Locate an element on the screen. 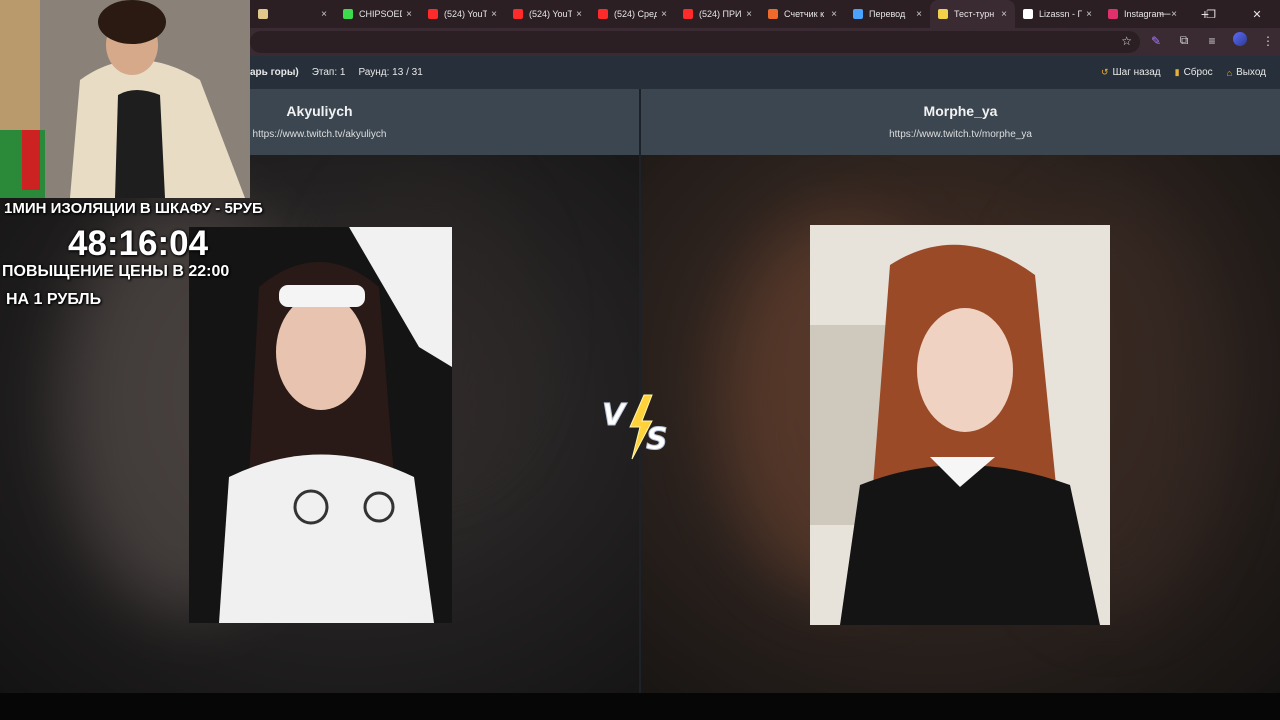 The image size is (1280, 720). extension-pen-icon: ✎ is located at coordinates (1156, 41).